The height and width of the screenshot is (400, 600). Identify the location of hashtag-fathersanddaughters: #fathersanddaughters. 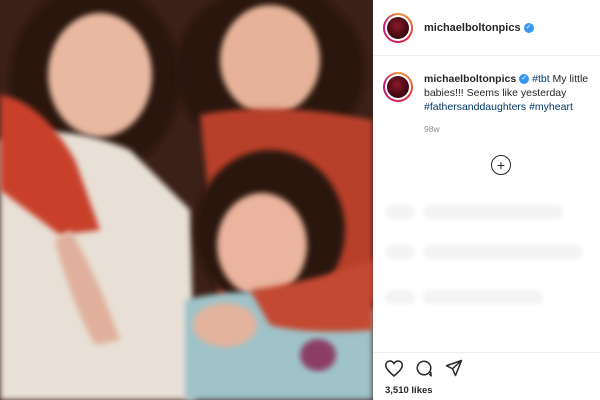
(475, 107).